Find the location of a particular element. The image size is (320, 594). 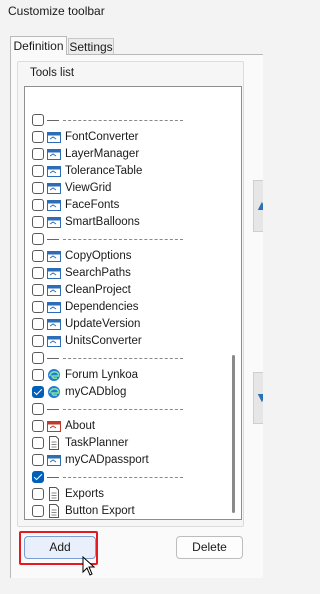

delete-button: Delete is located at coordinates (209, 547).